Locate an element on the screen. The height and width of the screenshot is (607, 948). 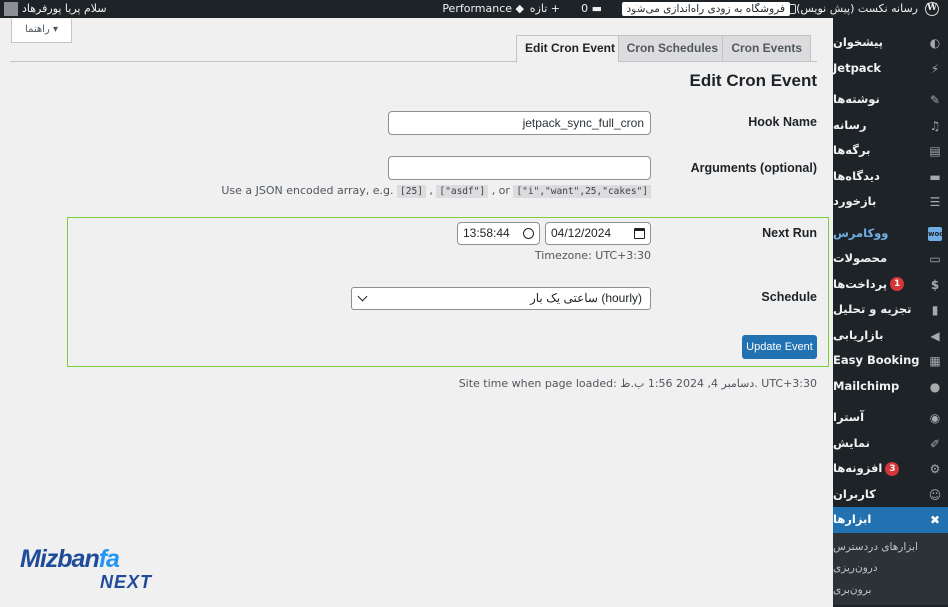
tab-cron-schedules: Cron Schedules is located at coordinates (672, 48).